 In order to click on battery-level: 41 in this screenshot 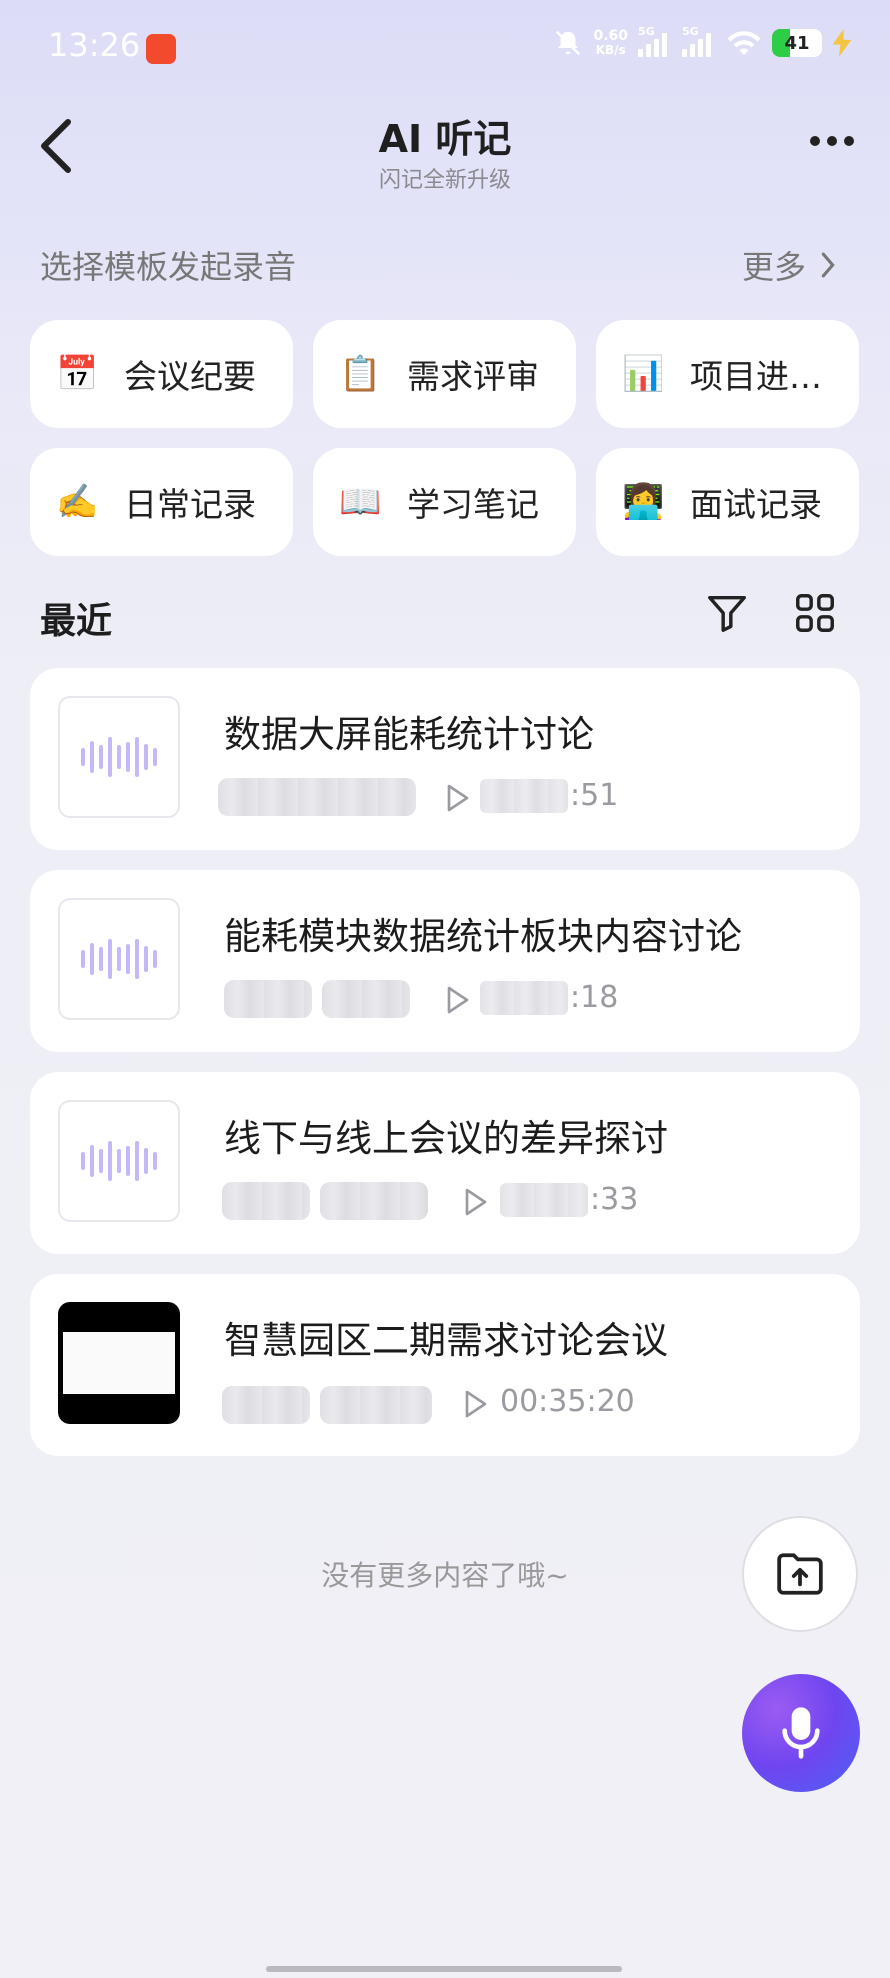, I will do `click(797, 43)`.